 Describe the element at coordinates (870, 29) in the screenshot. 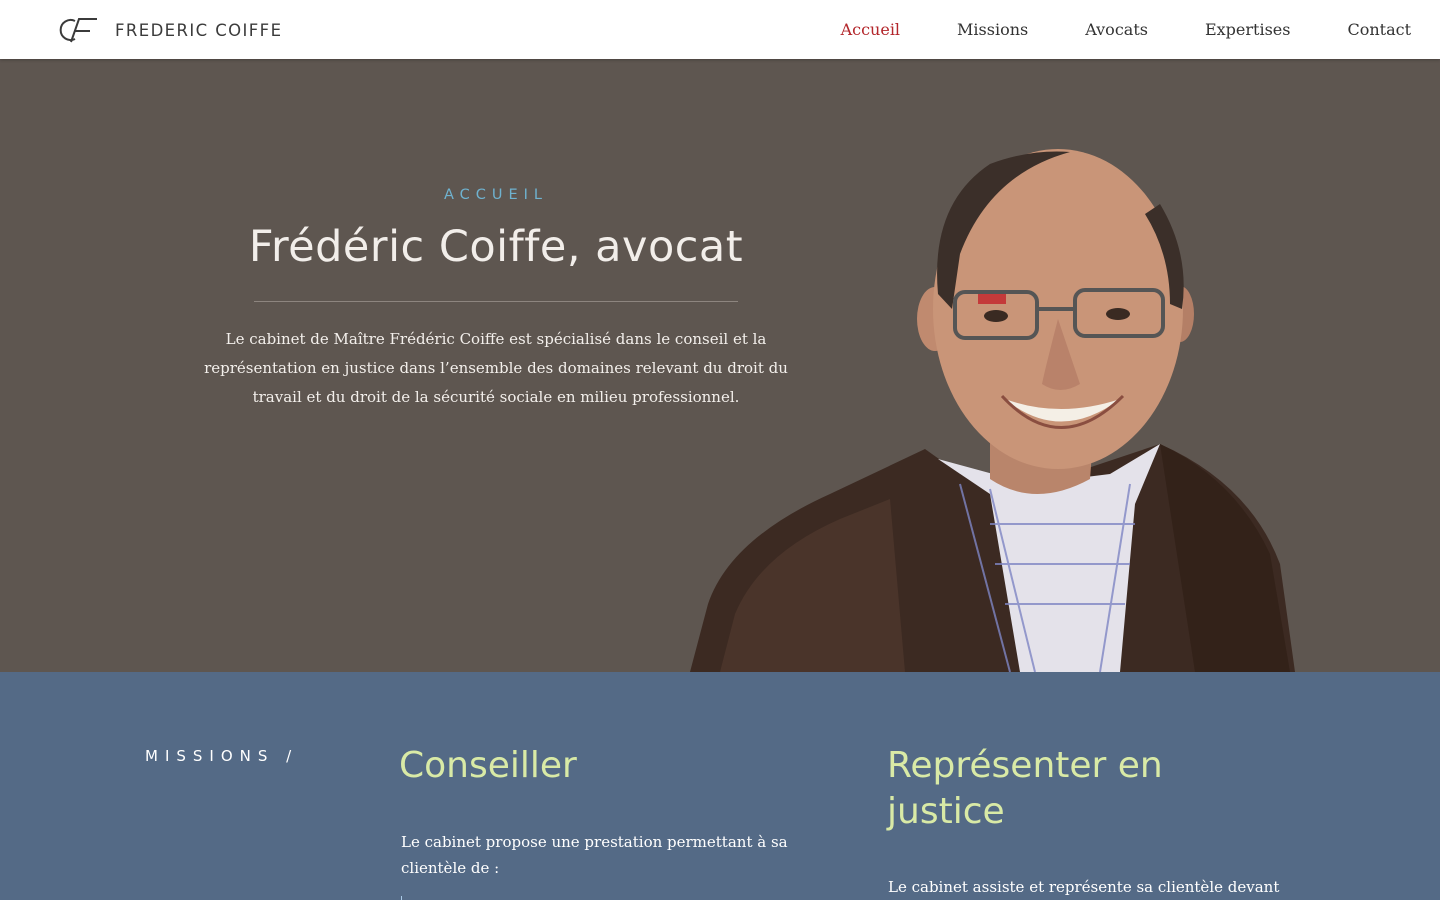

I see `nav-item-accueil: Accueil` at that location.